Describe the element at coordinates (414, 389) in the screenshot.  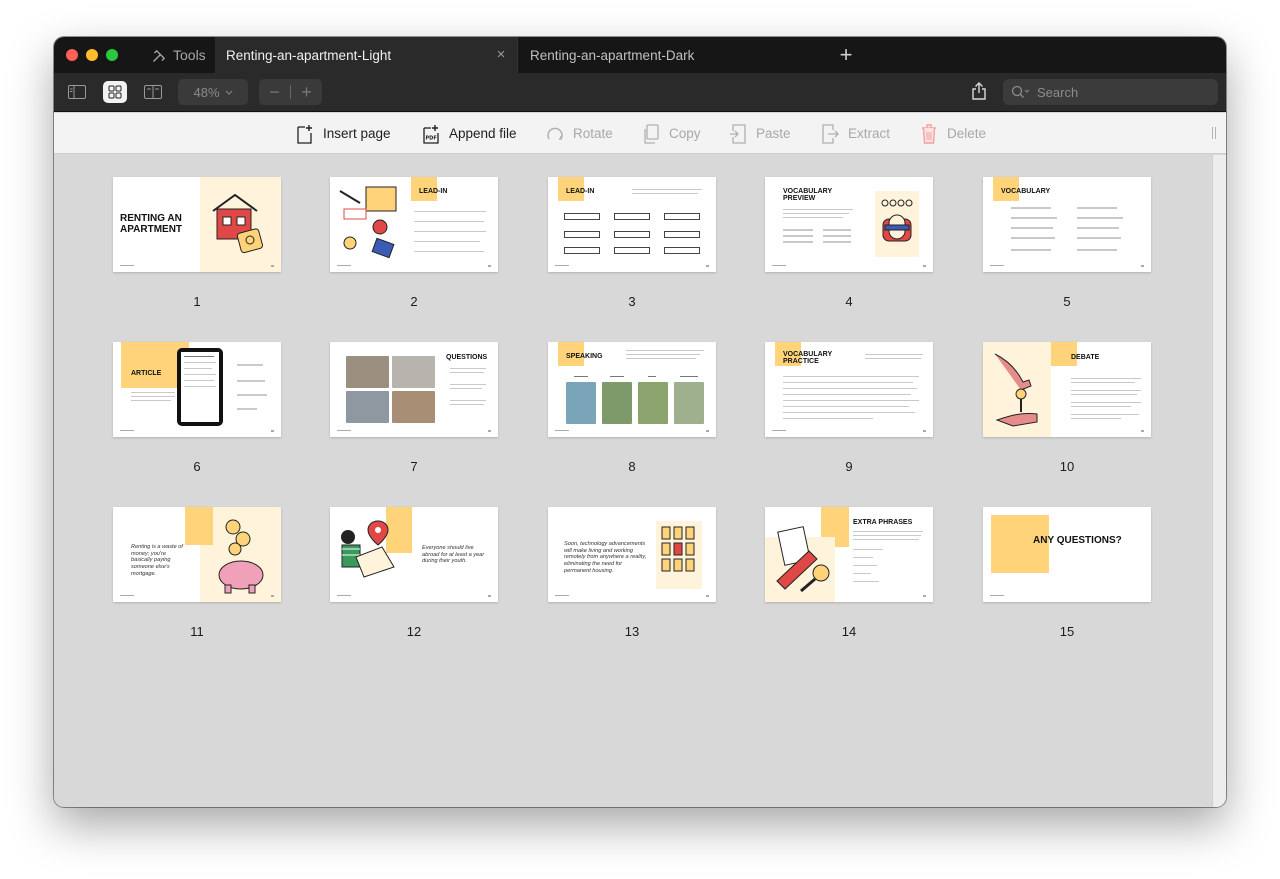
I see `page-preview: QUESTIONS` at that location.